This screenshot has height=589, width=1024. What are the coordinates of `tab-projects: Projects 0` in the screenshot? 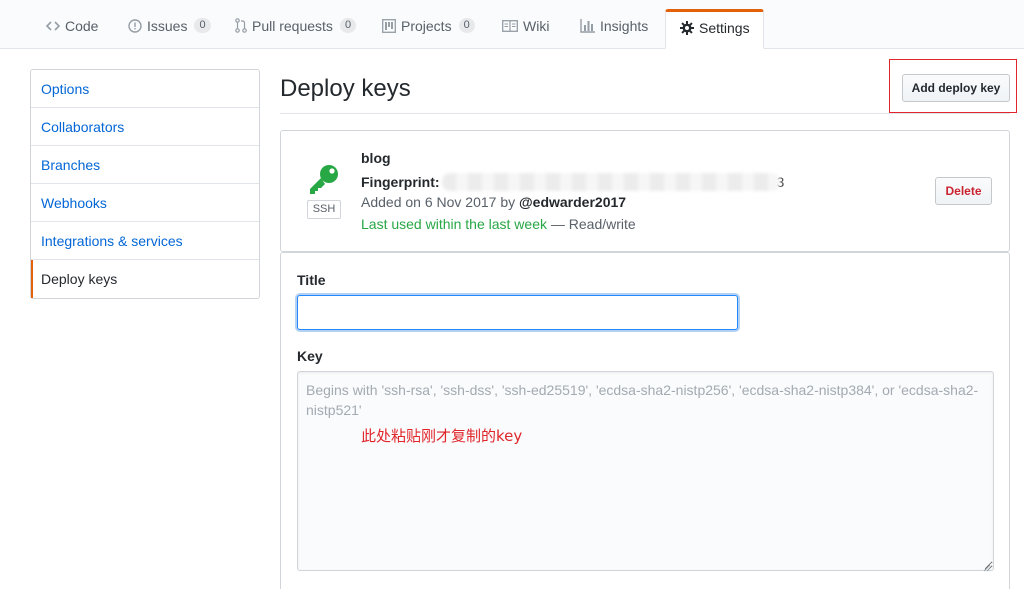 It's located at (428, 30).